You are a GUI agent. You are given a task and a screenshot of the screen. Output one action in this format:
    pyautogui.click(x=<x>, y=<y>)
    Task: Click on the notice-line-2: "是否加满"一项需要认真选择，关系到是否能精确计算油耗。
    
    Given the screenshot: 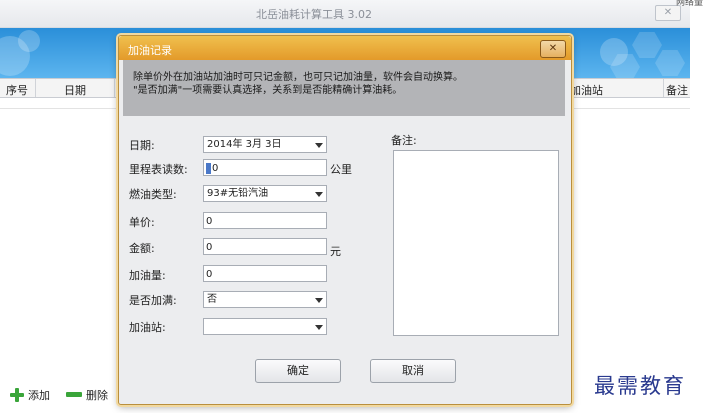 What is the action you would take?
    pyautogui.click(x=268, y=90)
    